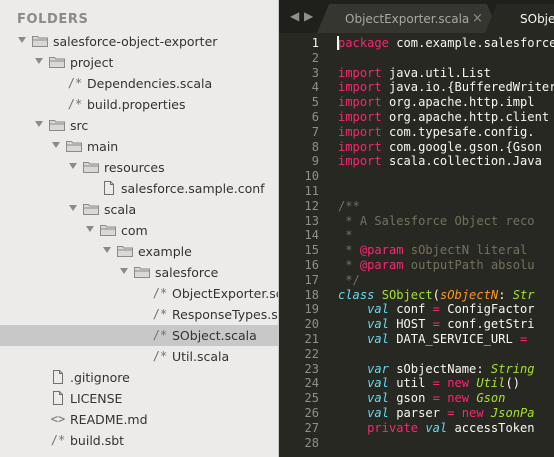  What do you see at coordinates (165, 251) in the screenshot?
I see `tree-item-label: example` at bounding box center [165, 251].